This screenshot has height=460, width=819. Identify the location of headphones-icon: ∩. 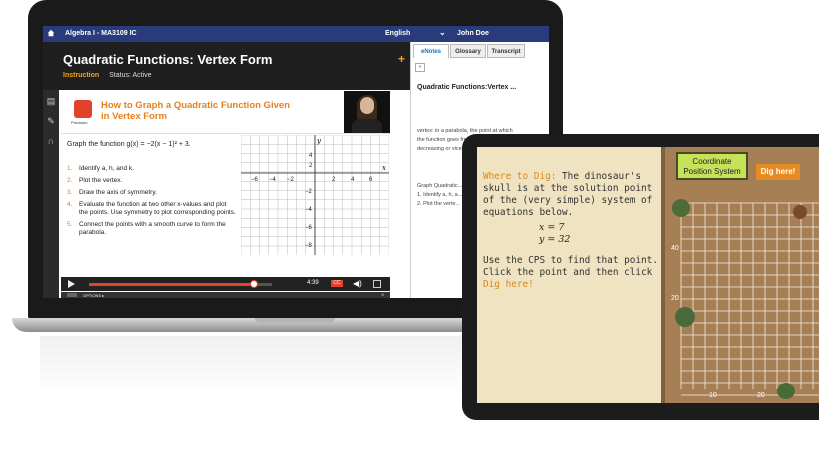
(51, 141).